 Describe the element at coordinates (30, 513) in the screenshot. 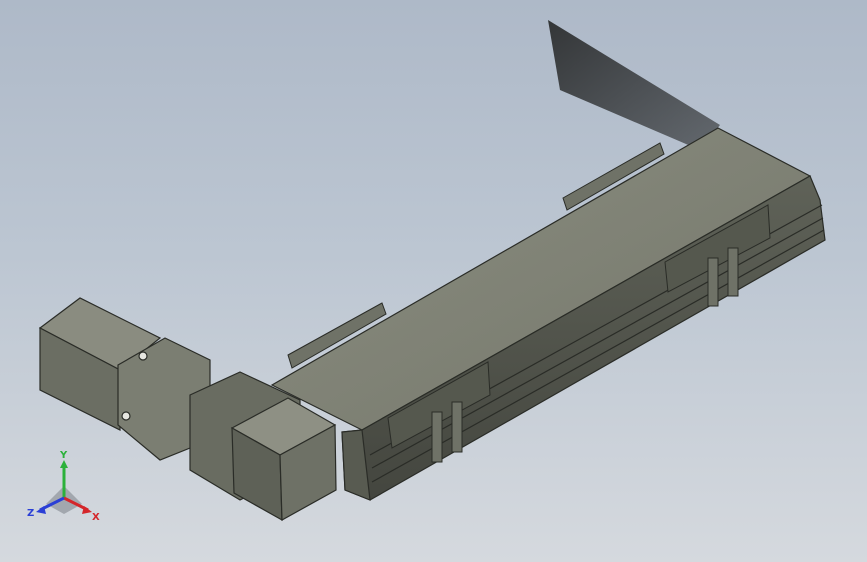

I see `z-axis-label: Z` at that location.